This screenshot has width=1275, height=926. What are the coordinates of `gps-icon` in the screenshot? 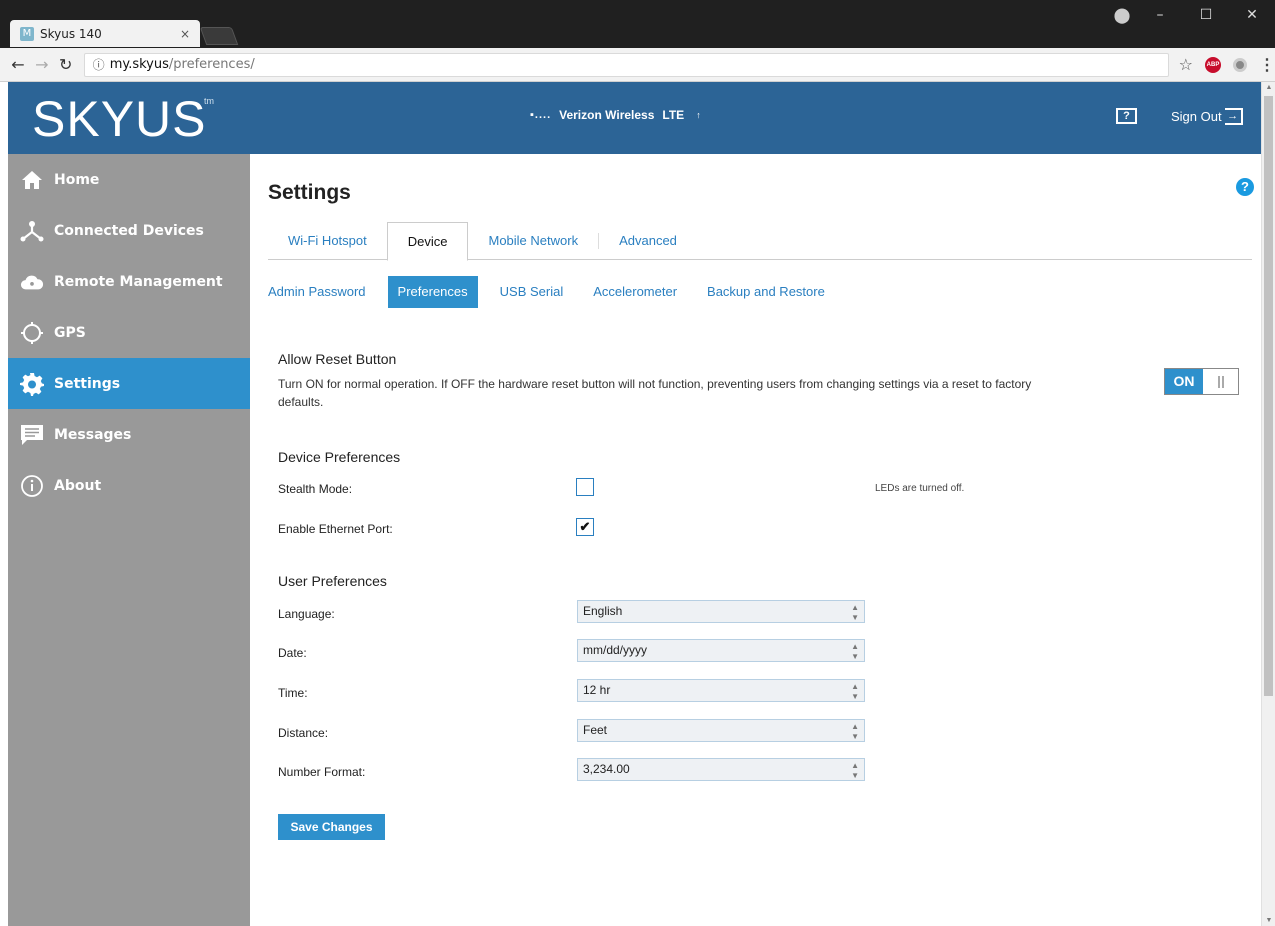 It's located at (32, 333).